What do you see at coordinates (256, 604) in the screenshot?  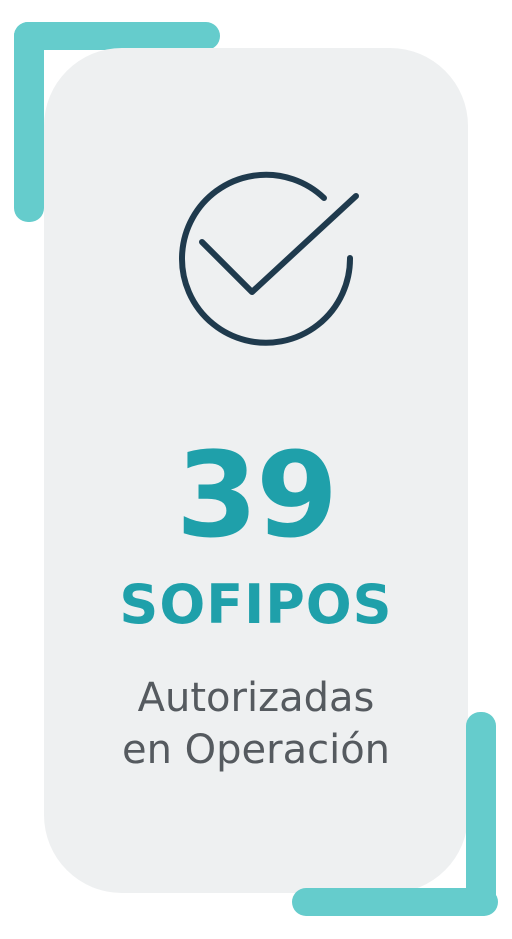 I see `stat-label: SOFIPOS` at bounding box center [256, 604].